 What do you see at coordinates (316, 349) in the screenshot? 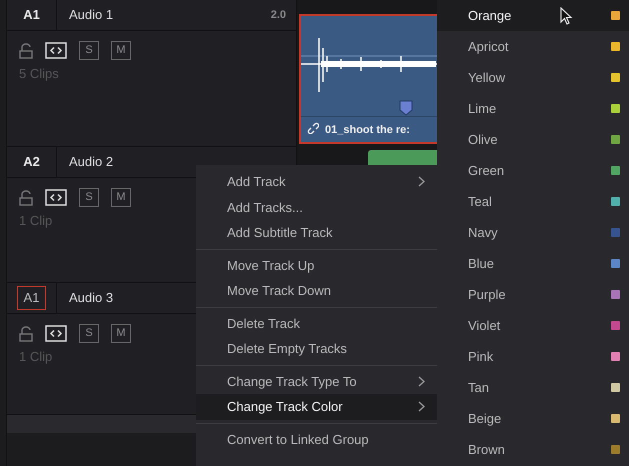
I see `menu-item: Delete Empty Tracks` at bounding box center [316, 349].